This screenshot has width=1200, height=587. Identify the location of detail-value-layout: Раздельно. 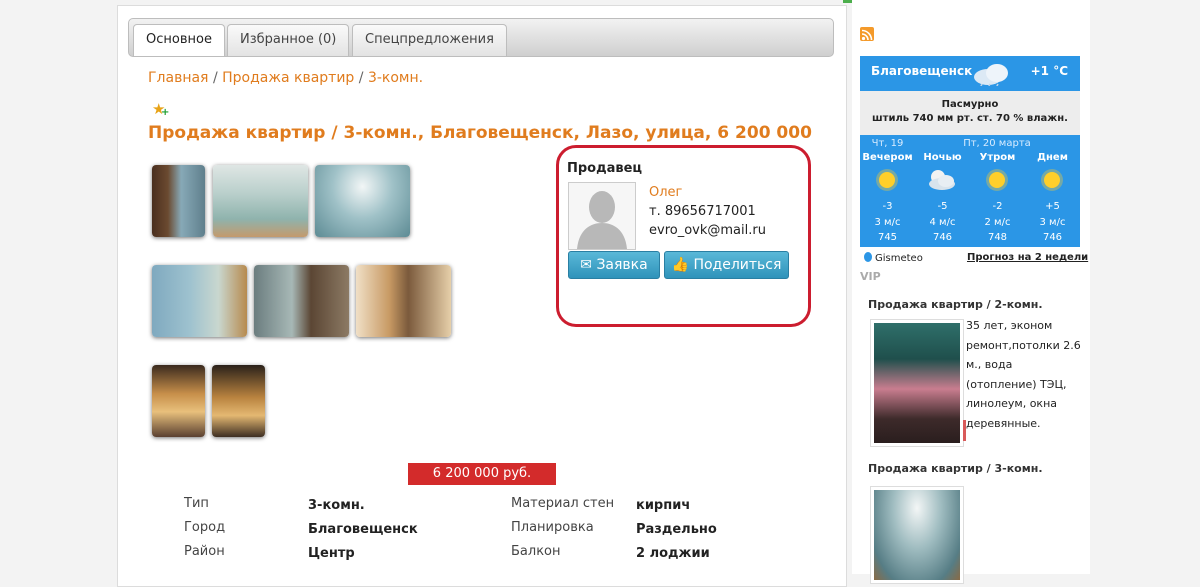
(676, 529).